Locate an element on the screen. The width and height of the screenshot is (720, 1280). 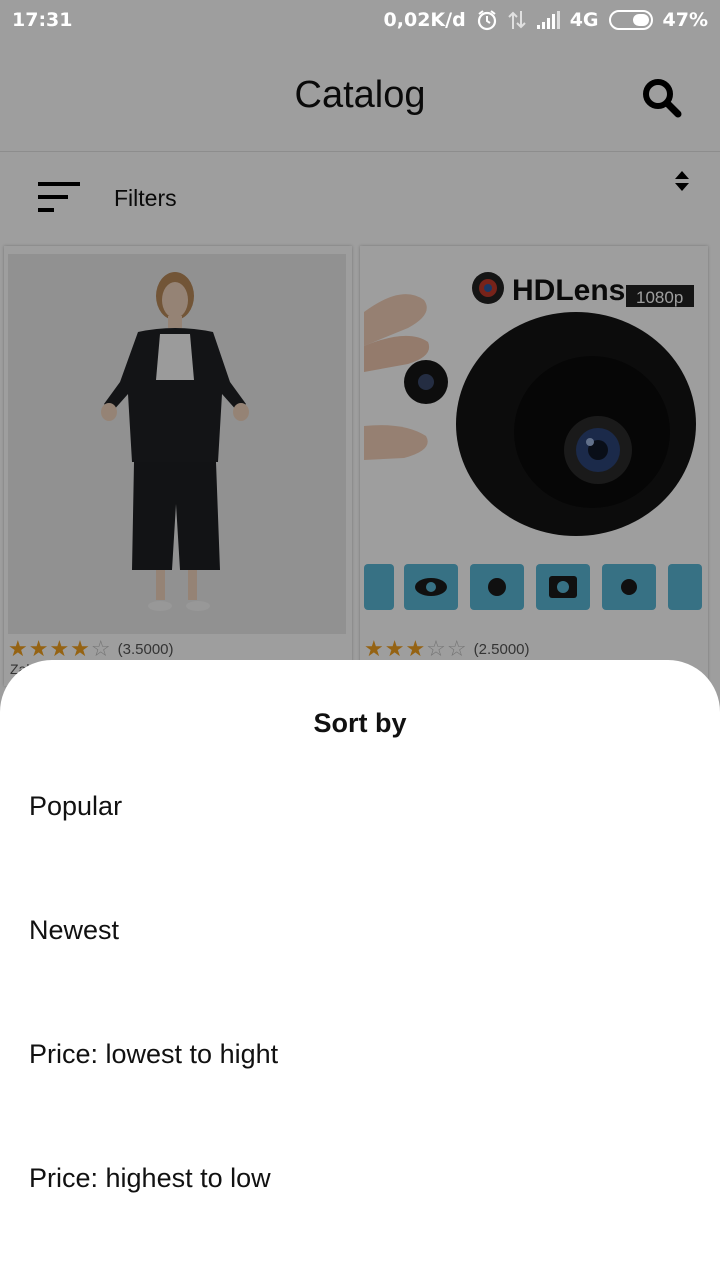
signal-icon is located at coordinates (548, 20).